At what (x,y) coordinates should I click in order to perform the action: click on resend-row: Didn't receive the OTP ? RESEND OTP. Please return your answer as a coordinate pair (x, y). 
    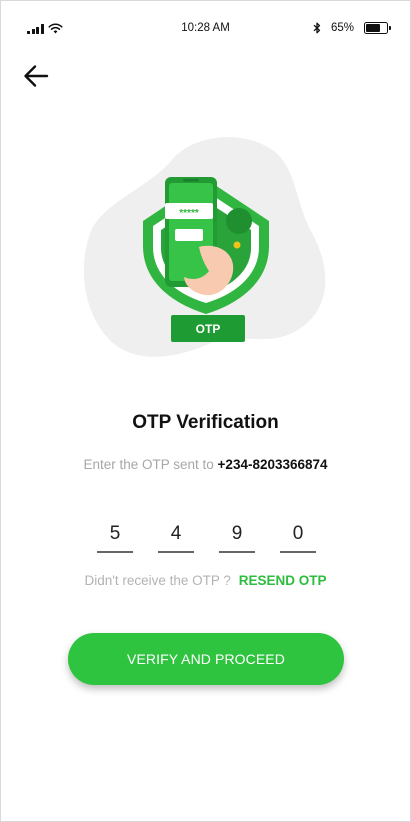
    Looking at the image, I should click on (205, 580).